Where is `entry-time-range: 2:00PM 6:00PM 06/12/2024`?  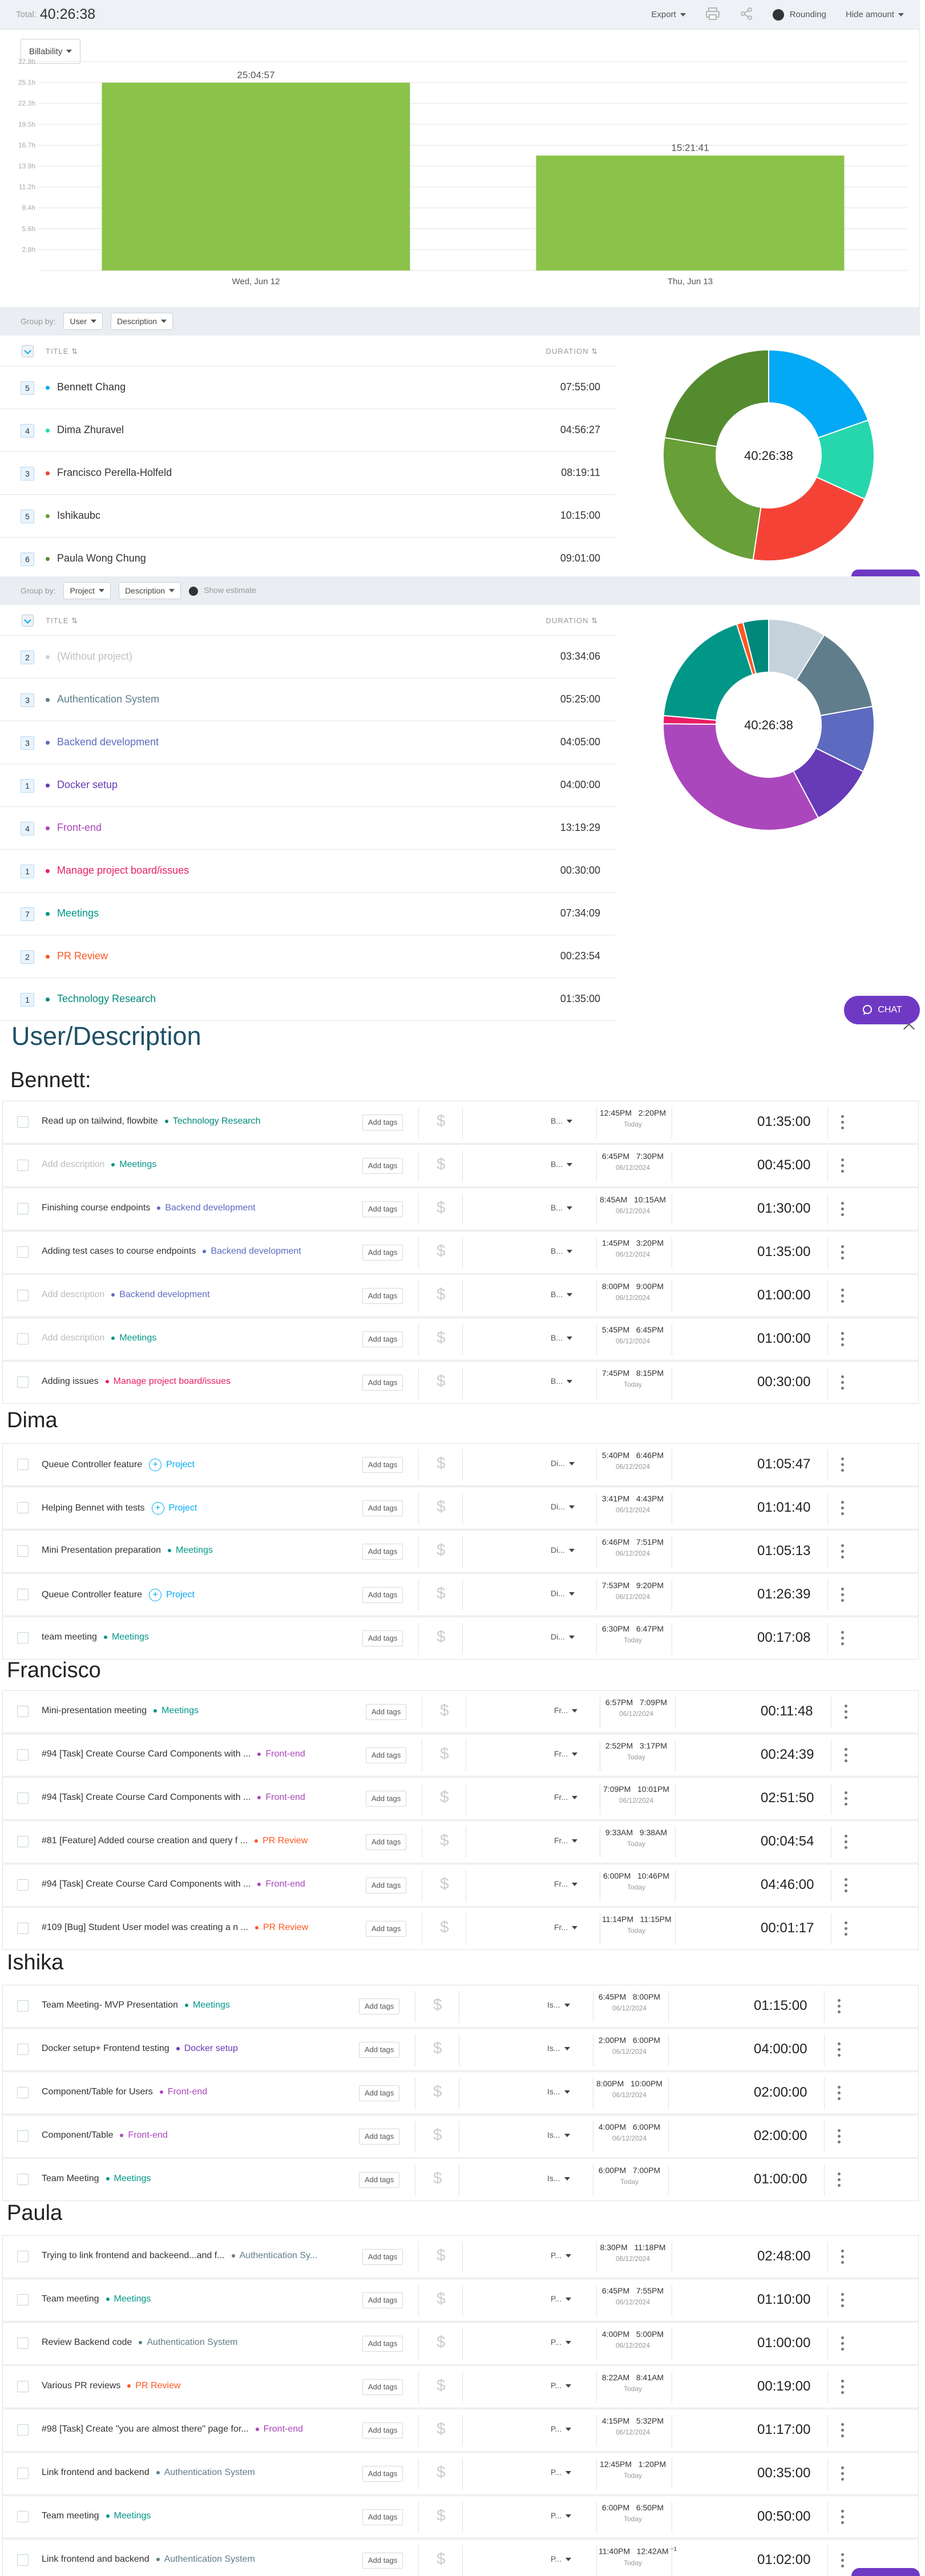
entry-time-range: 2:00PM 6:00PM 06/12/2024 is located at coordinates (630, 2046).